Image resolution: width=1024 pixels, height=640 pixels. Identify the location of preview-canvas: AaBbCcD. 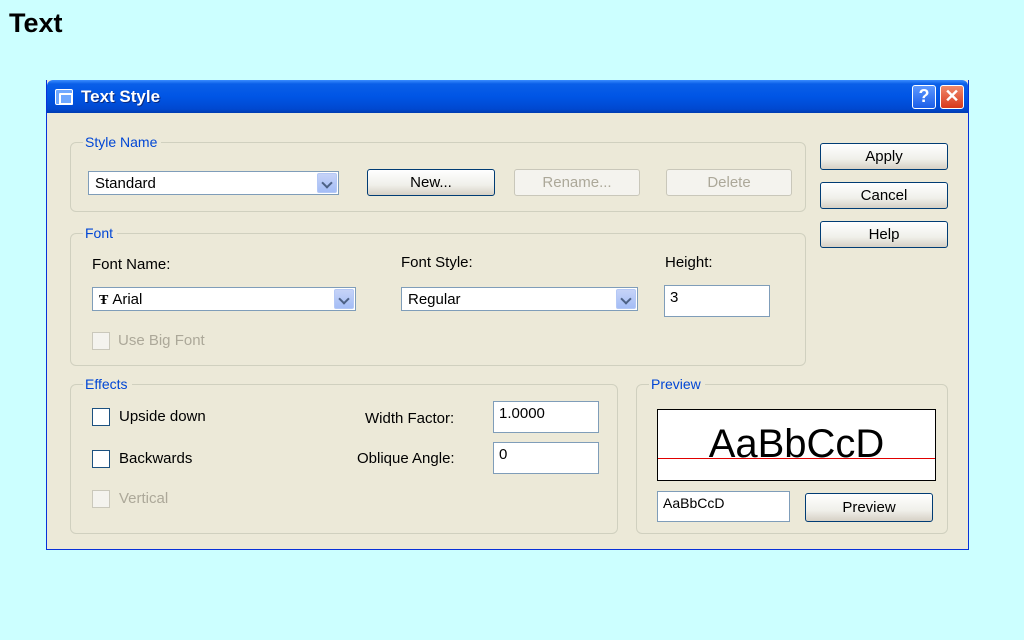
(796, 445).